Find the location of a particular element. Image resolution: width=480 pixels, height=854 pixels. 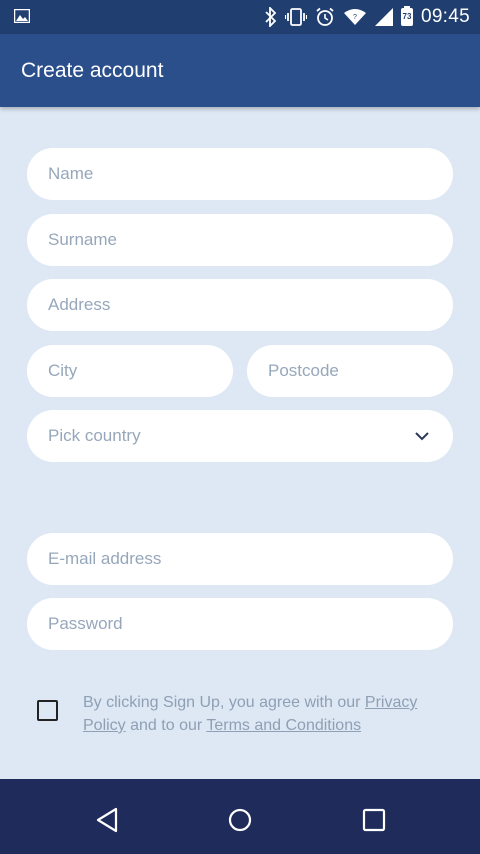

country-select-label: Pick country is located at coordinates (94, 435).